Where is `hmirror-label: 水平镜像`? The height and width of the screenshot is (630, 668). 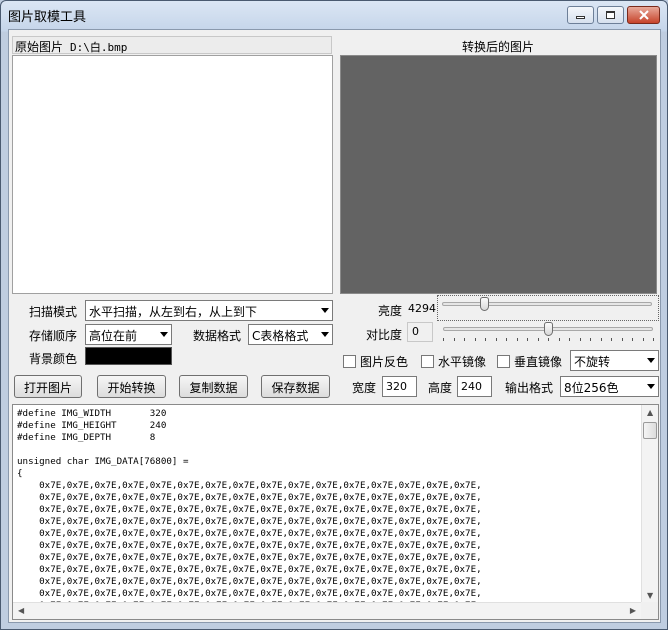 hmirror-label: 水平镜像 is located at coordinates (462, 362).